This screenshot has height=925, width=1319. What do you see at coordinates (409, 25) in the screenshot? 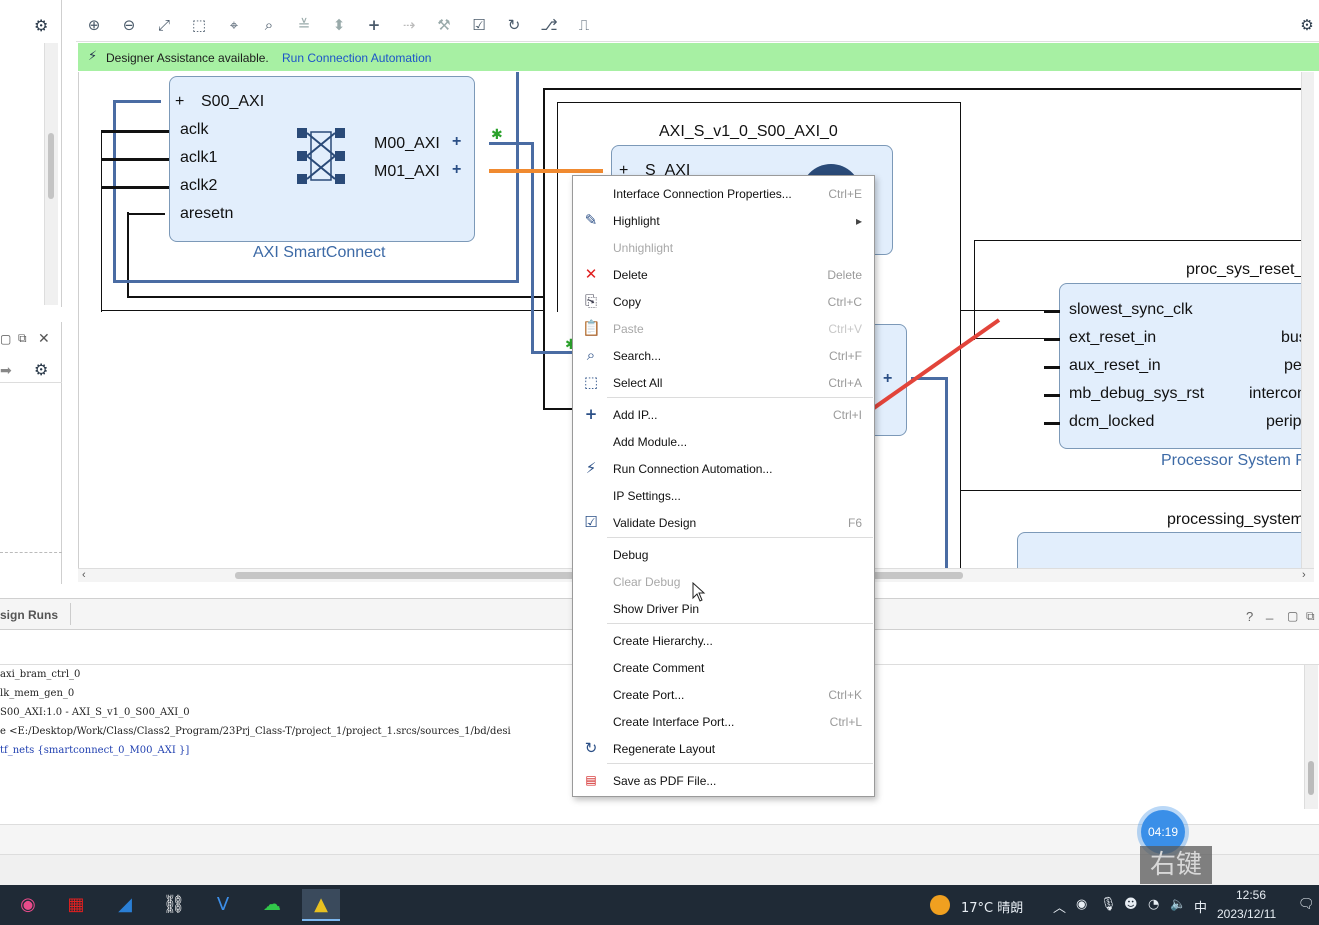
I see `make-connection-icon: ⇢` at bounding box center [409, 25].